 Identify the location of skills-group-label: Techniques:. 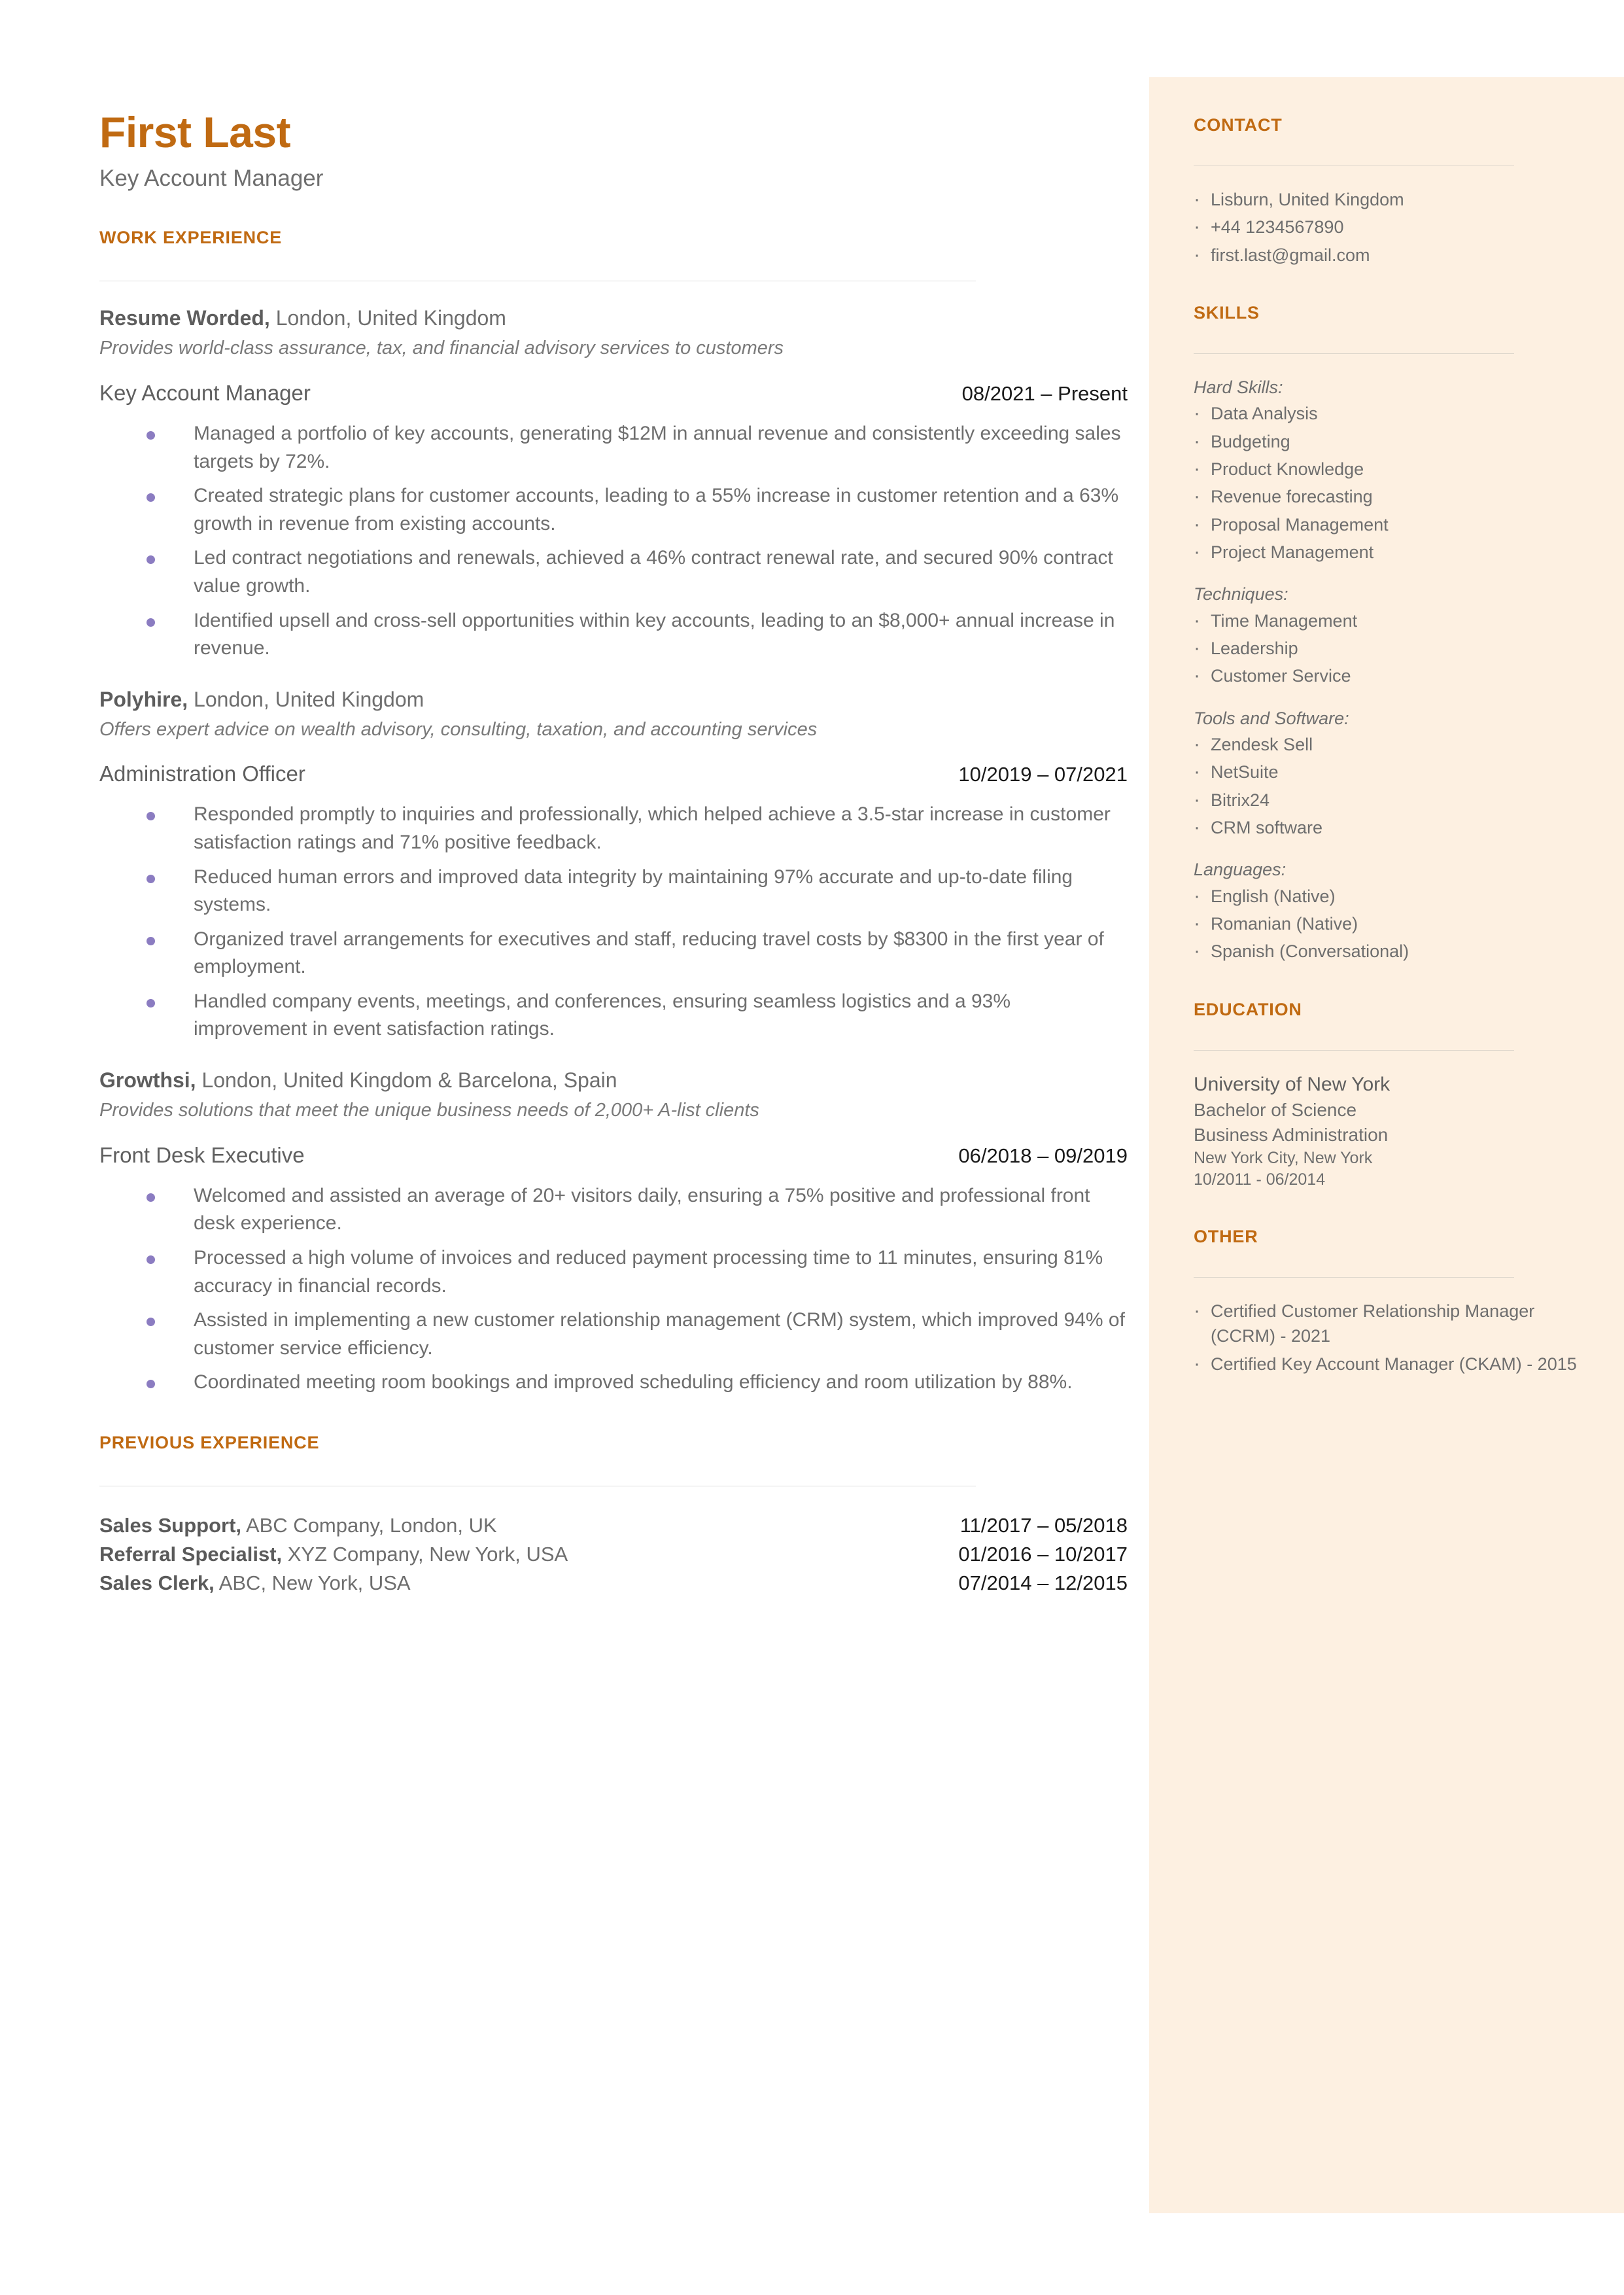
(1241, 594).